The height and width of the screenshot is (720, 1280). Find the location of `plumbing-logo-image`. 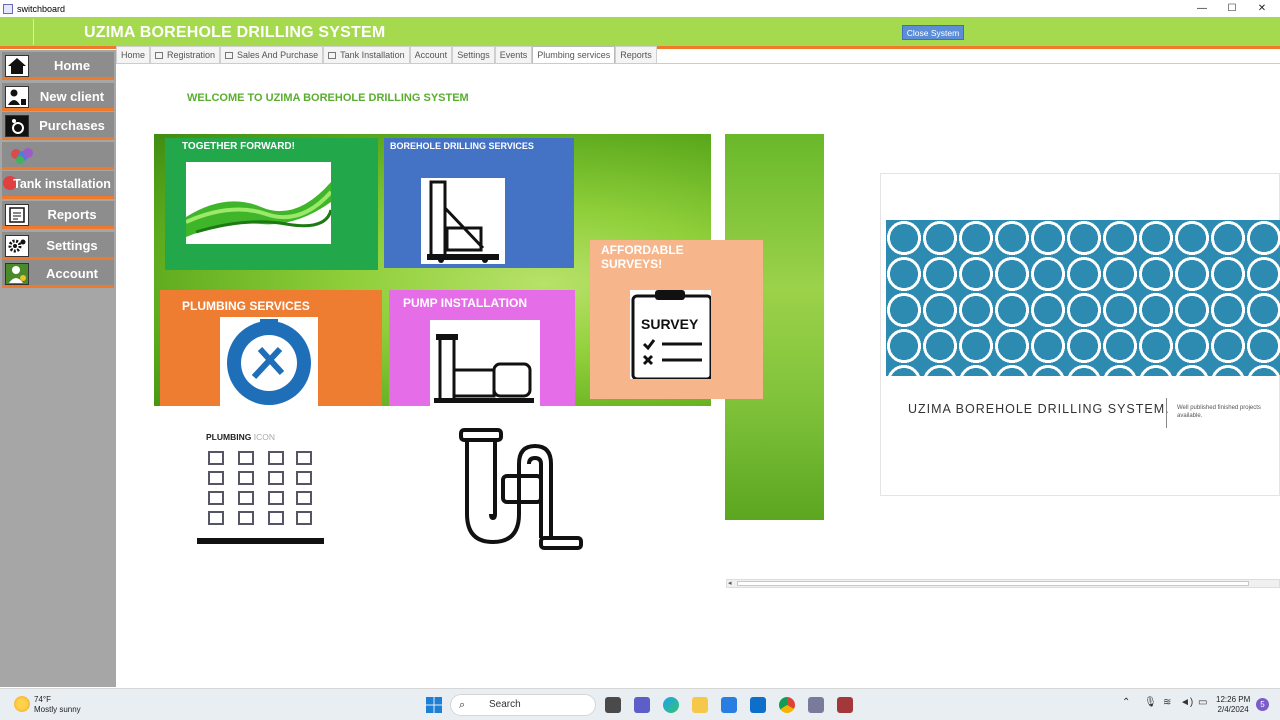

plumbing-logo-image is located at coordinates (269, 361).